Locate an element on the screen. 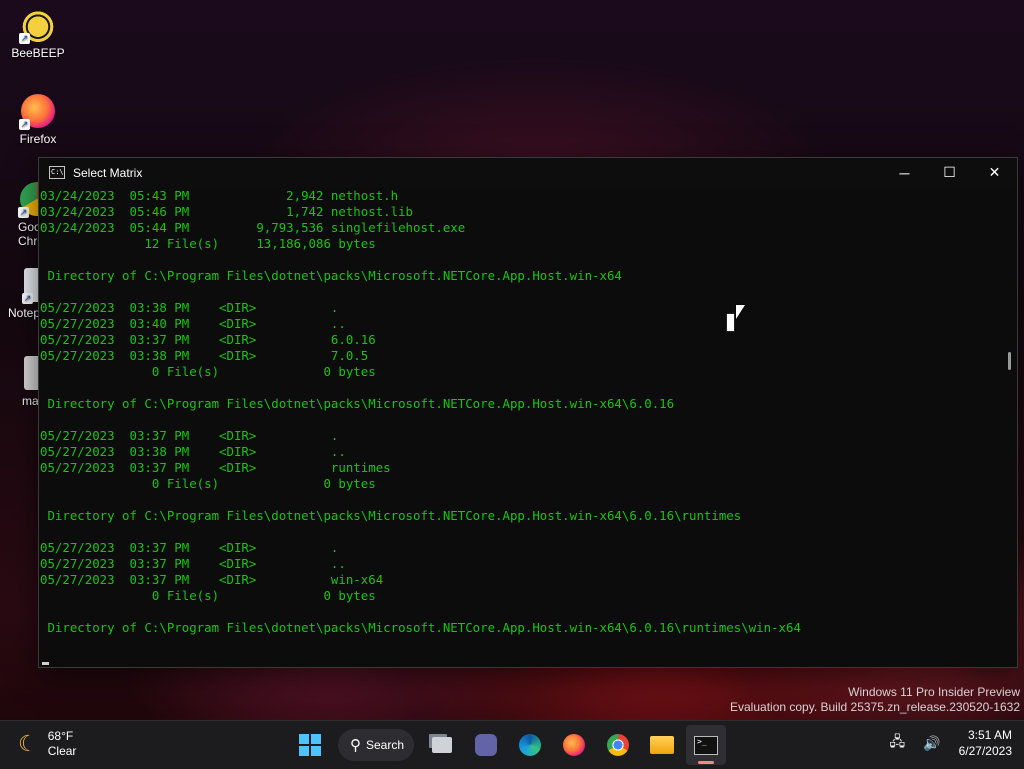 The width and height of the screenshot is (1024, 769). desktop-icon-label: Firefox is located at coordinates (38, 139).